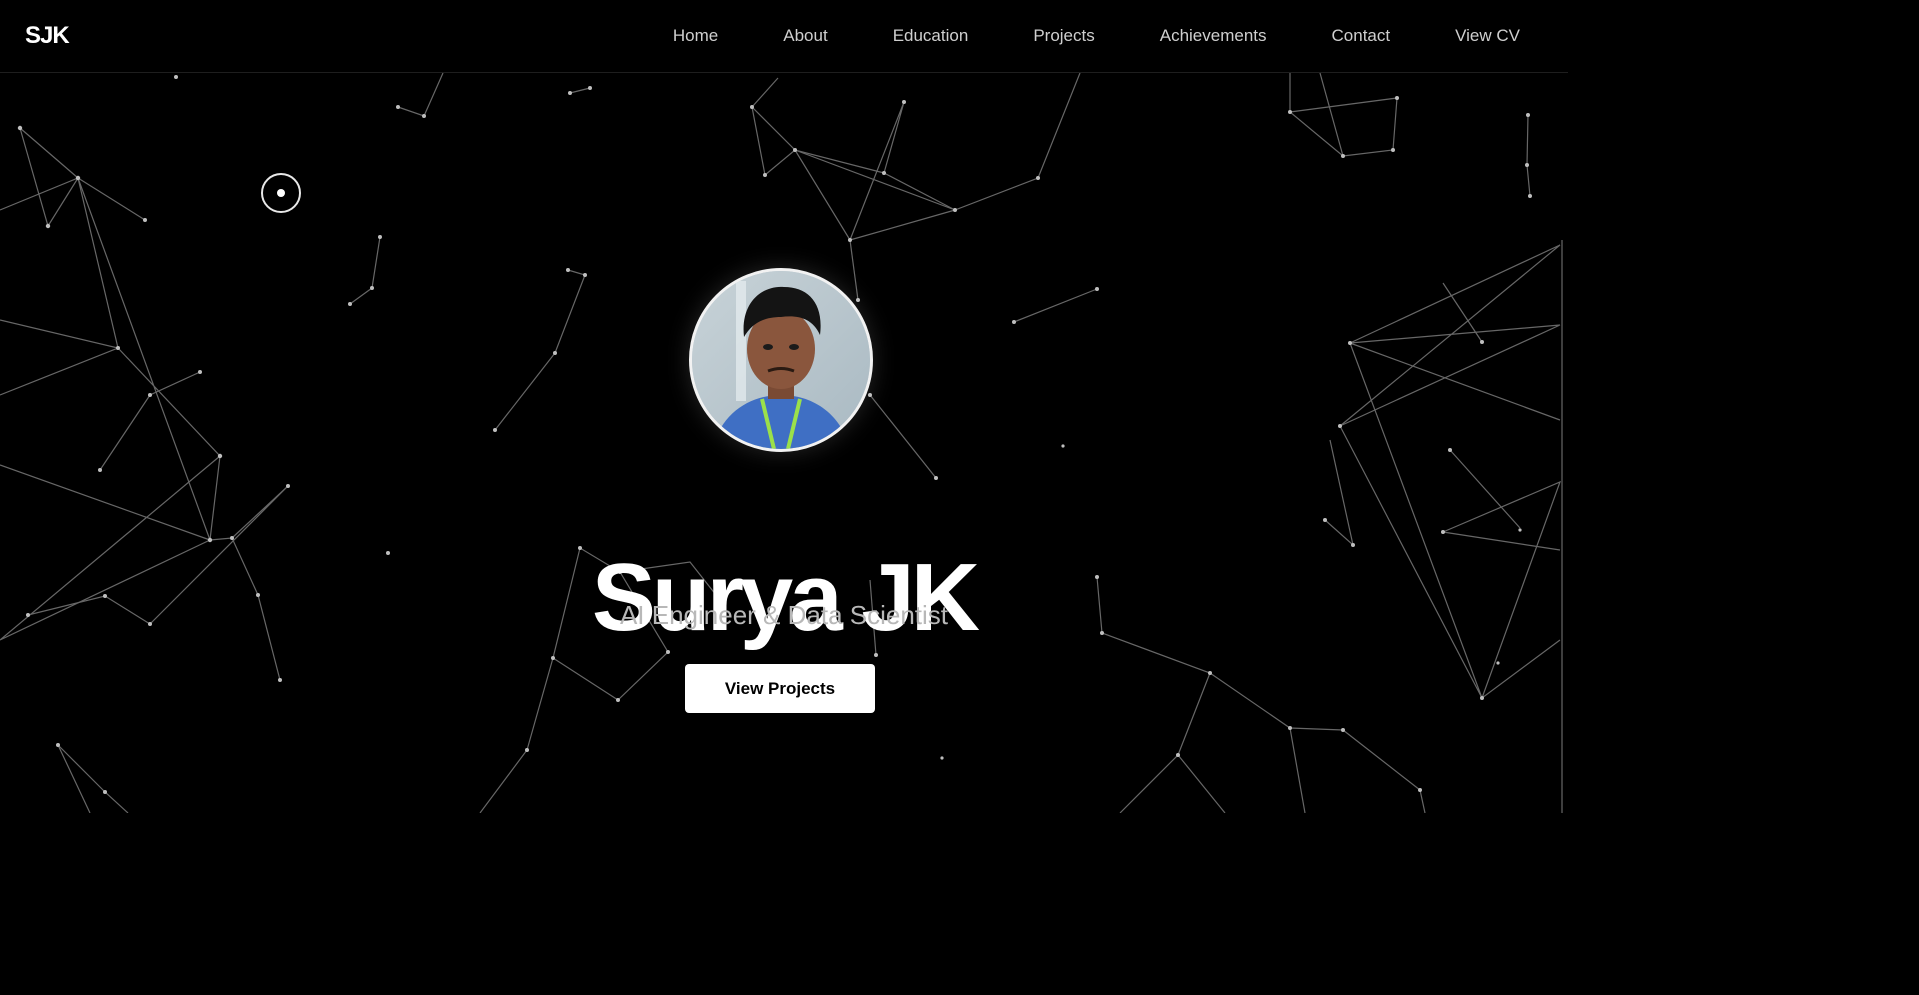  I want to click on nav-link-projects: Projects, so click(1063, 36).